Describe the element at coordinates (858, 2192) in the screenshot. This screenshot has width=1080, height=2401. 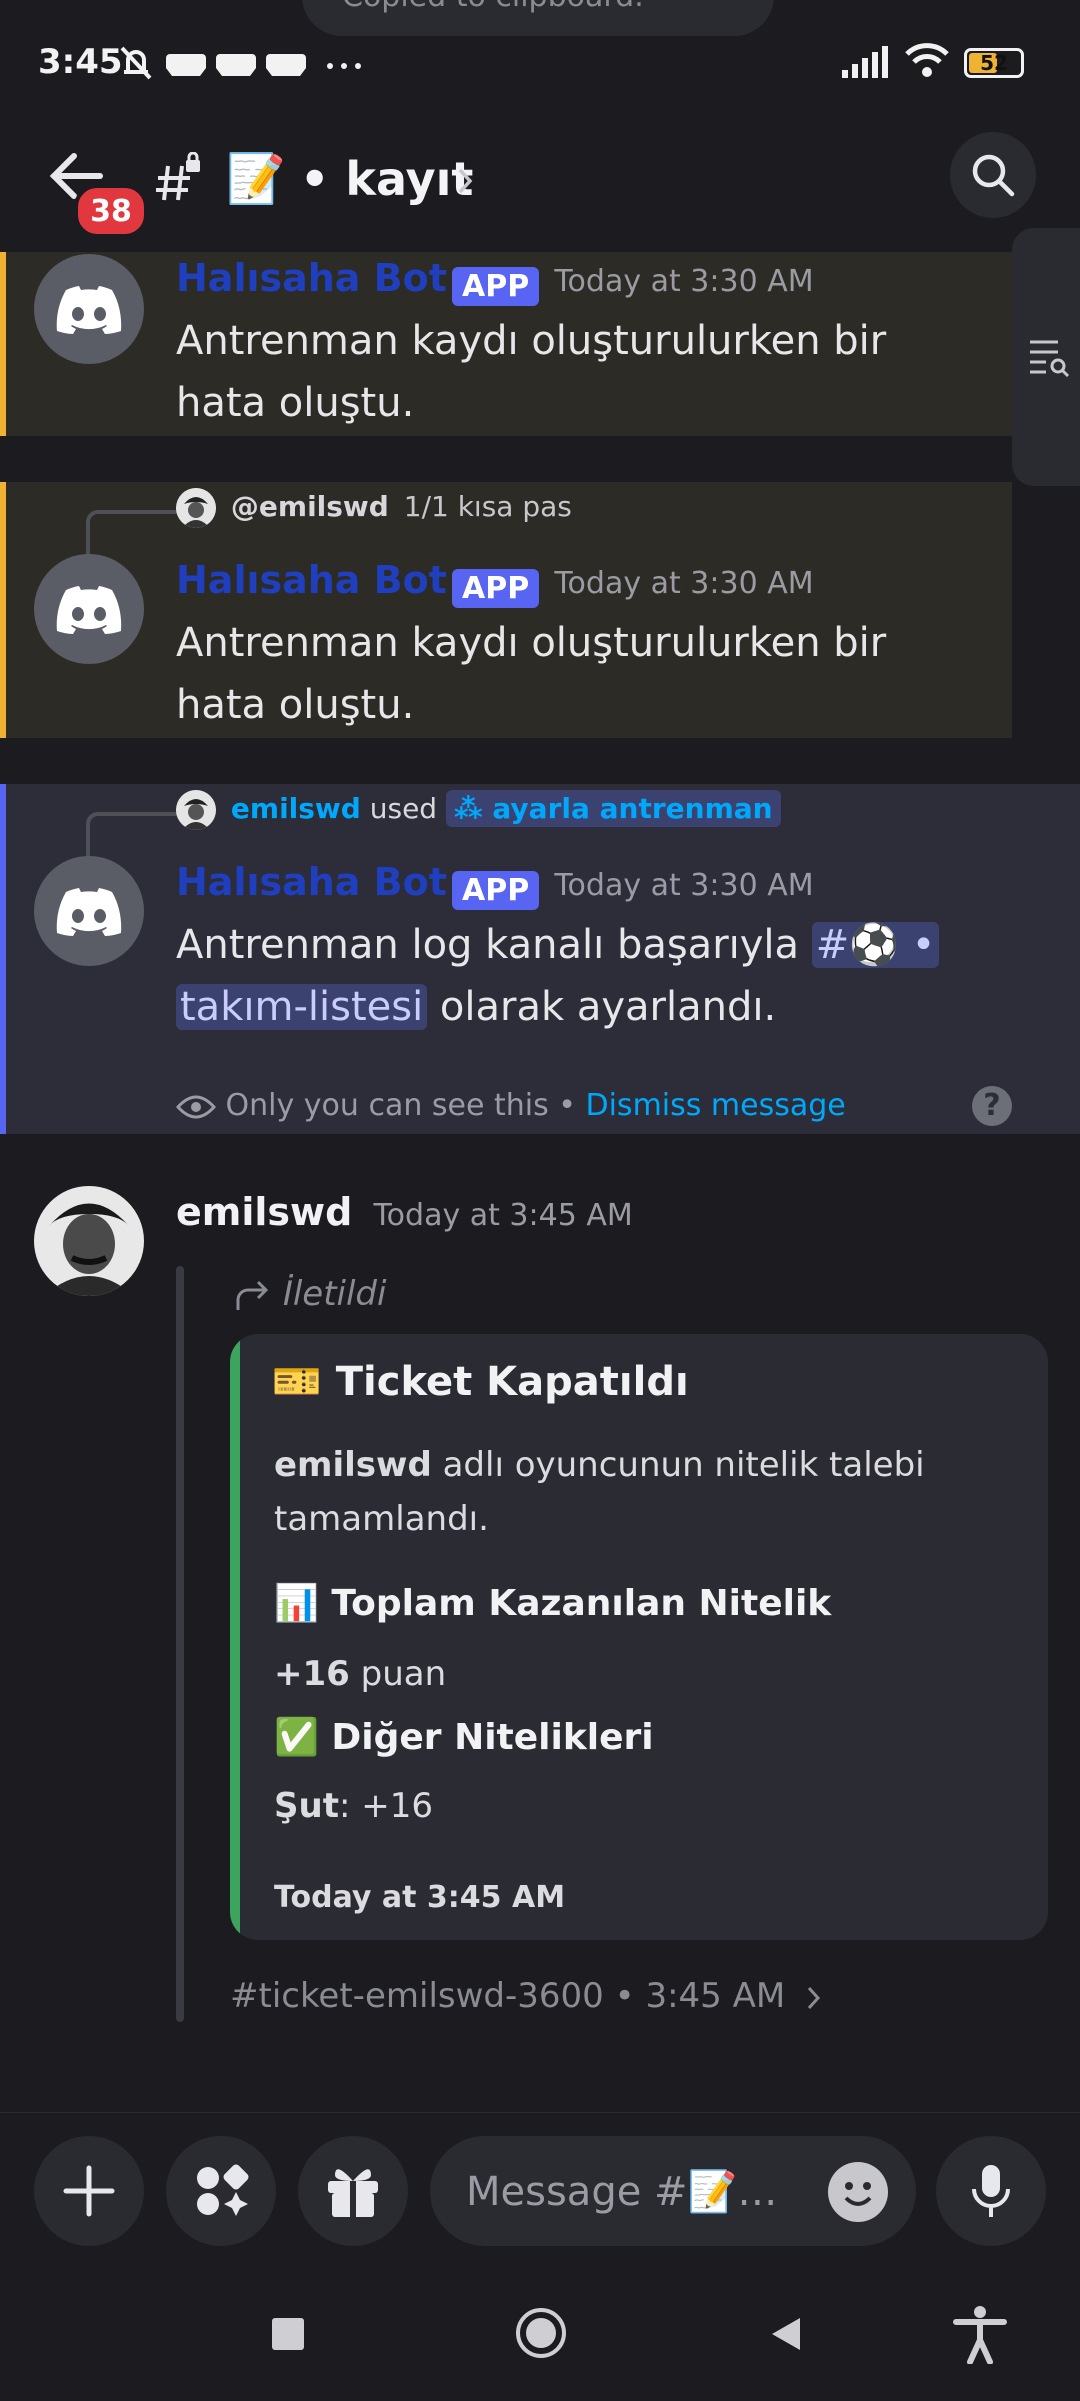
I see `emoji-icon` at that location.